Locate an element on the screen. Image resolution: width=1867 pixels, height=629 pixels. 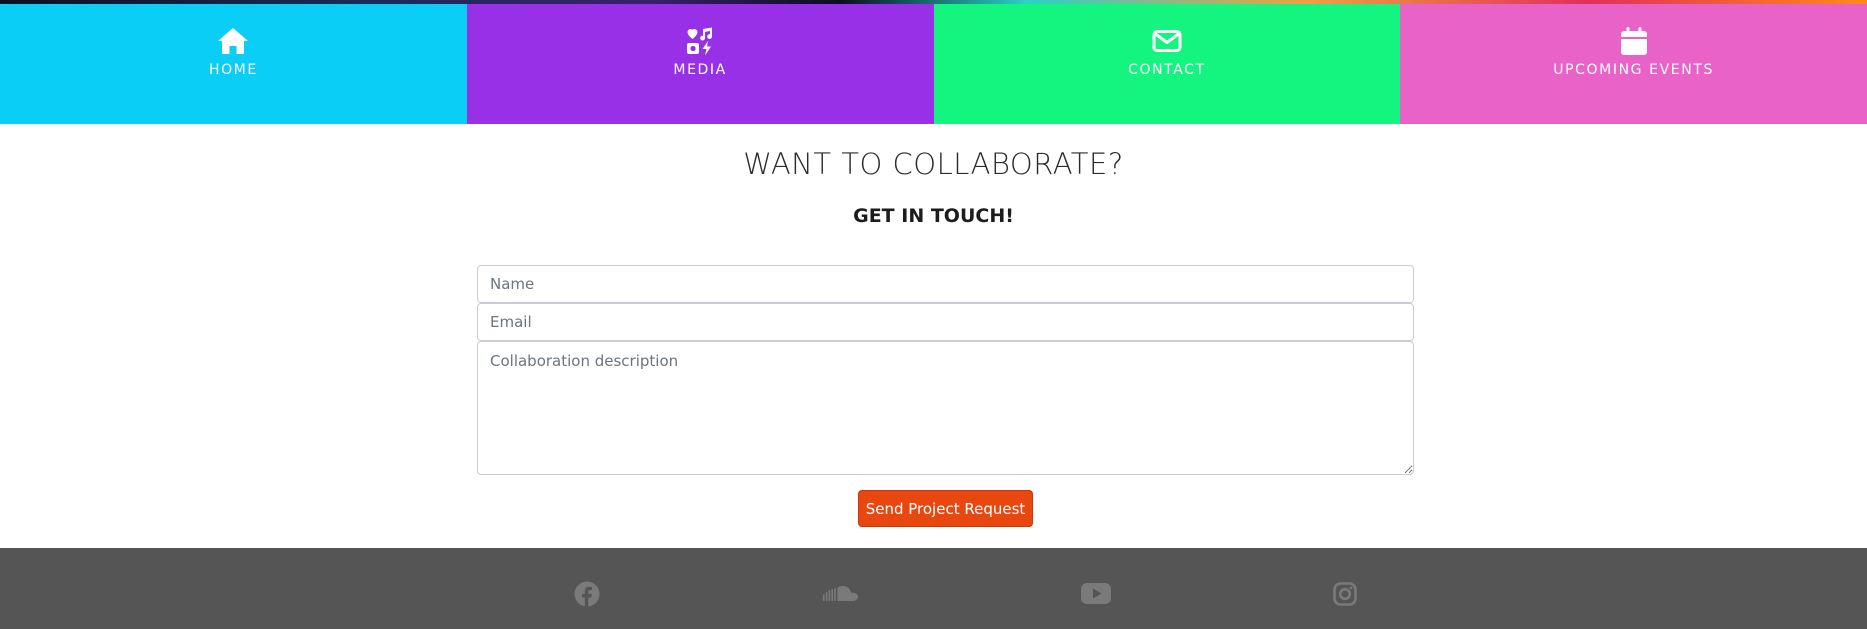
envelope-icon is located at coordinates (1167, 41).